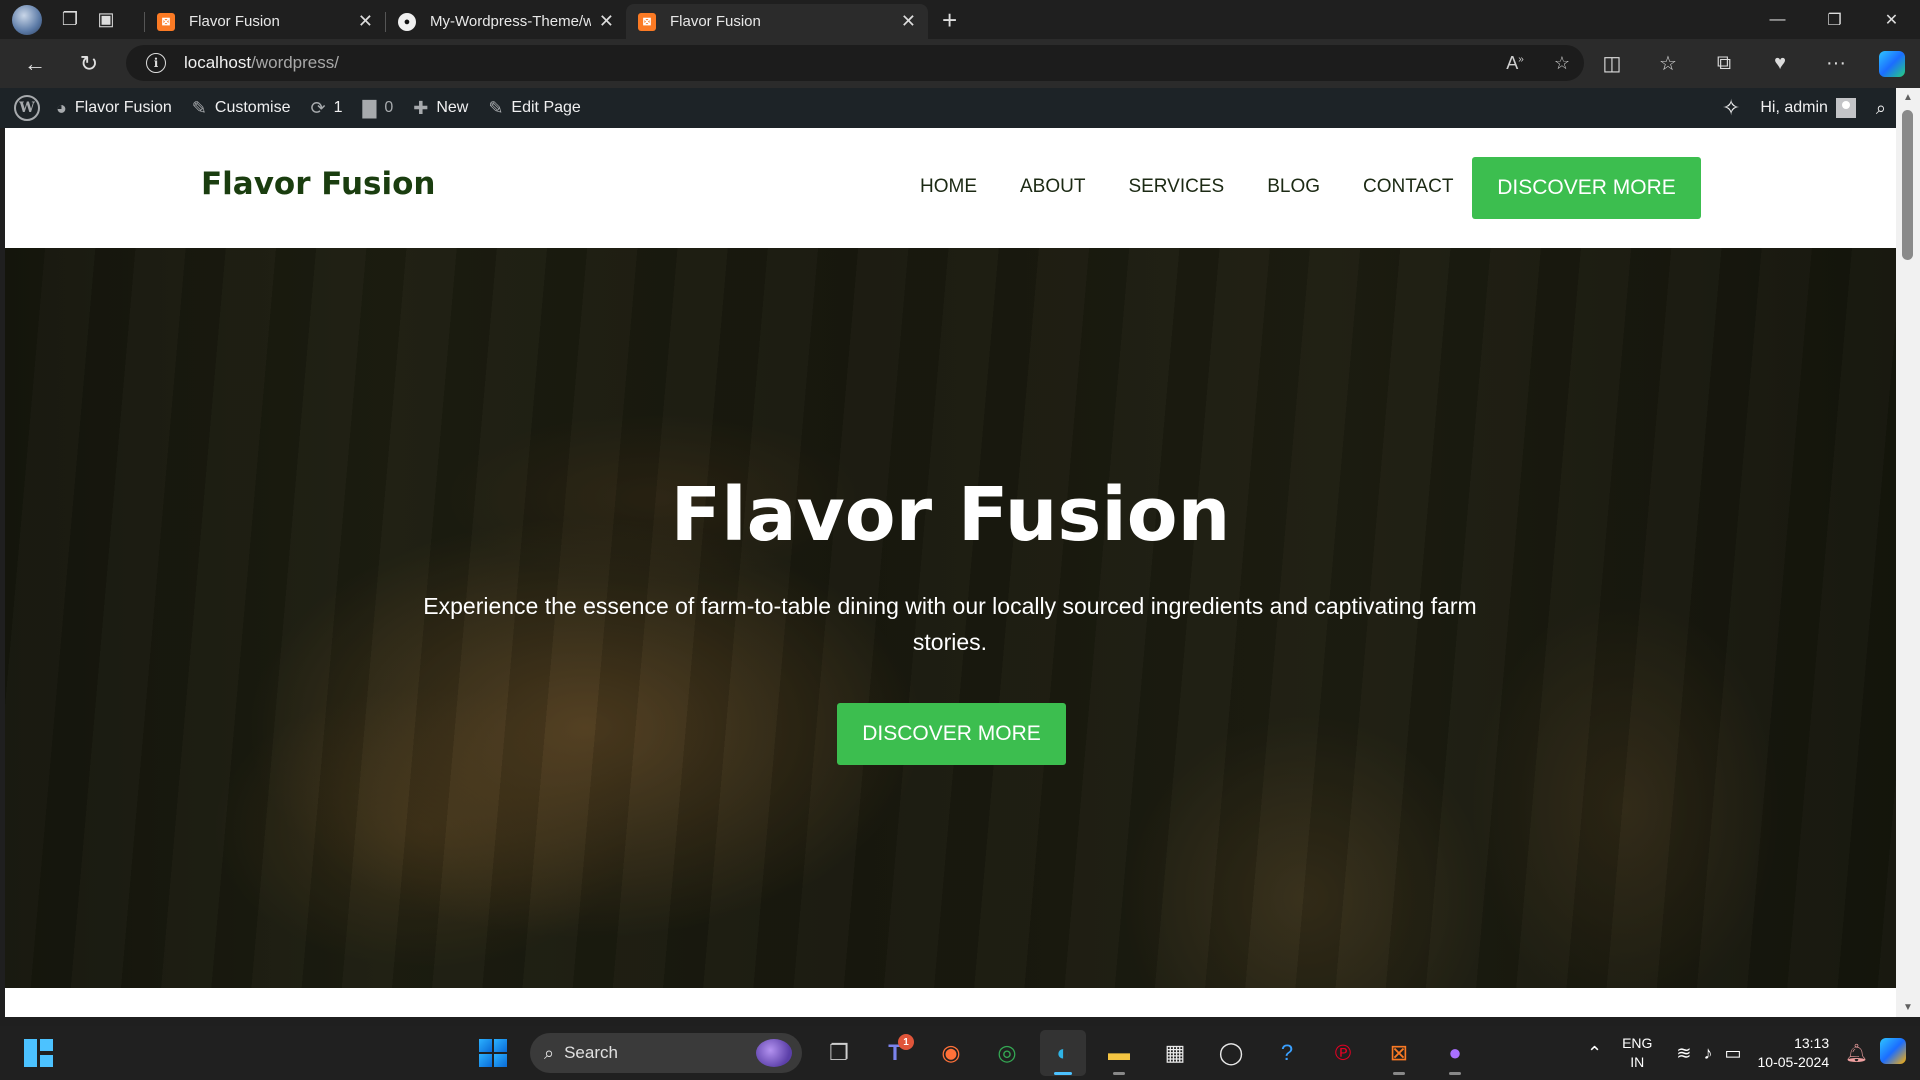 This screenshot has width=1920, height=1080. I want to click on split-screen-icon: ◫, so click(1612, 63).